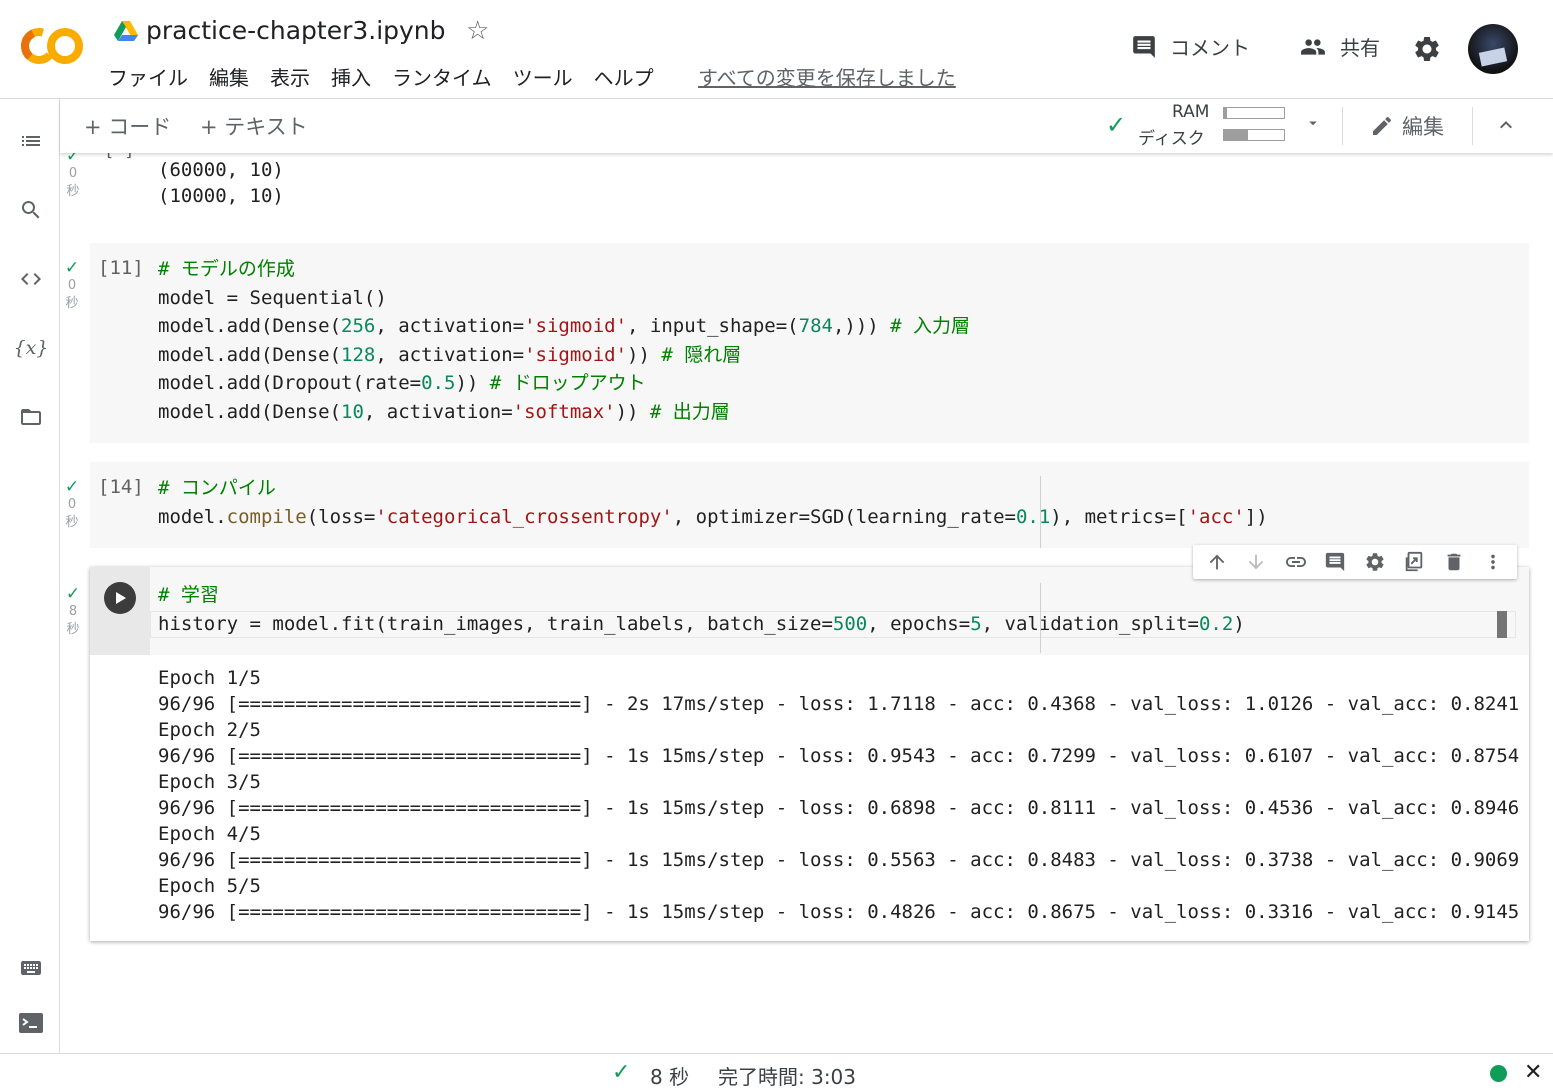 Image resolution: width=1553 pixels, height=1091 pixels. Describe the element at coordinates (31, 1023) in the screenshot. I see `terminal-icon` at that location.